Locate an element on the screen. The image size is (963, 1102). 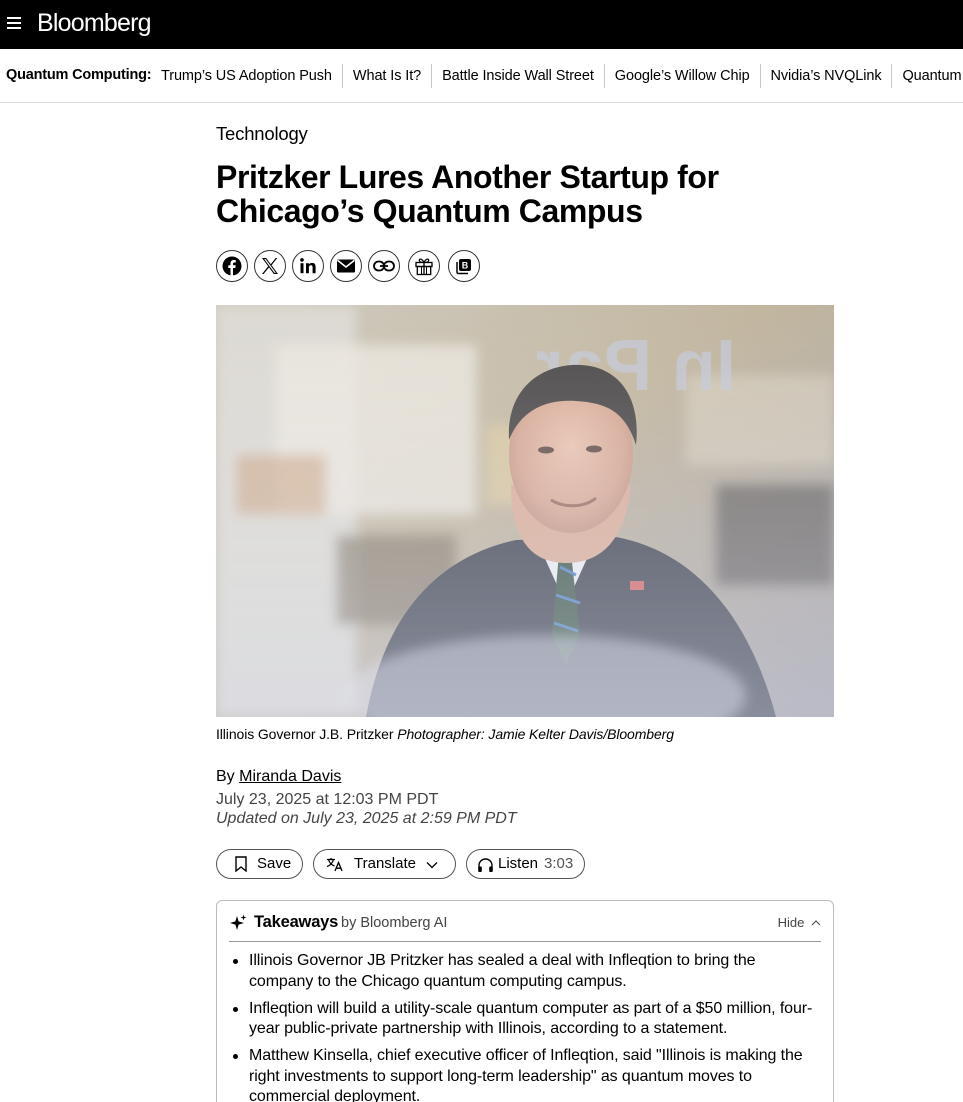
svg-text: B is located at coordinates (465, 266).